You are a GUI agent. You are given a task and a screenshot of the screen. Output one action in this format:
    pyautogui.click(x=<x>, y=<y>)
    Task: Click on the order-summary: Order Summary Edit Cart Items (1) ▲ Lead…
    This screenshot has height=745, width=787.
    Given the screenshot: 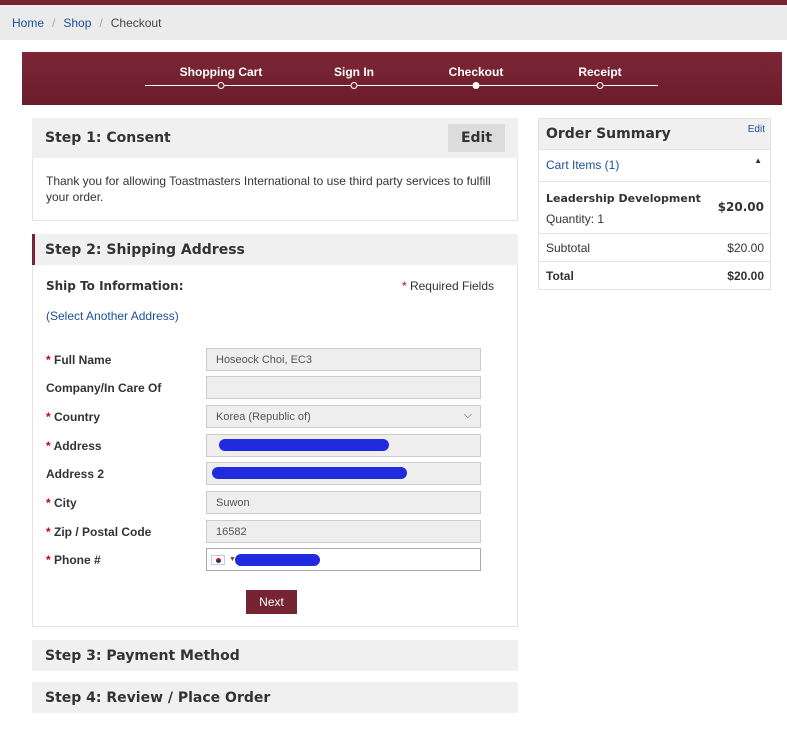 What is the action you would take?
    pyautogui.click(x=654, y=204)
    